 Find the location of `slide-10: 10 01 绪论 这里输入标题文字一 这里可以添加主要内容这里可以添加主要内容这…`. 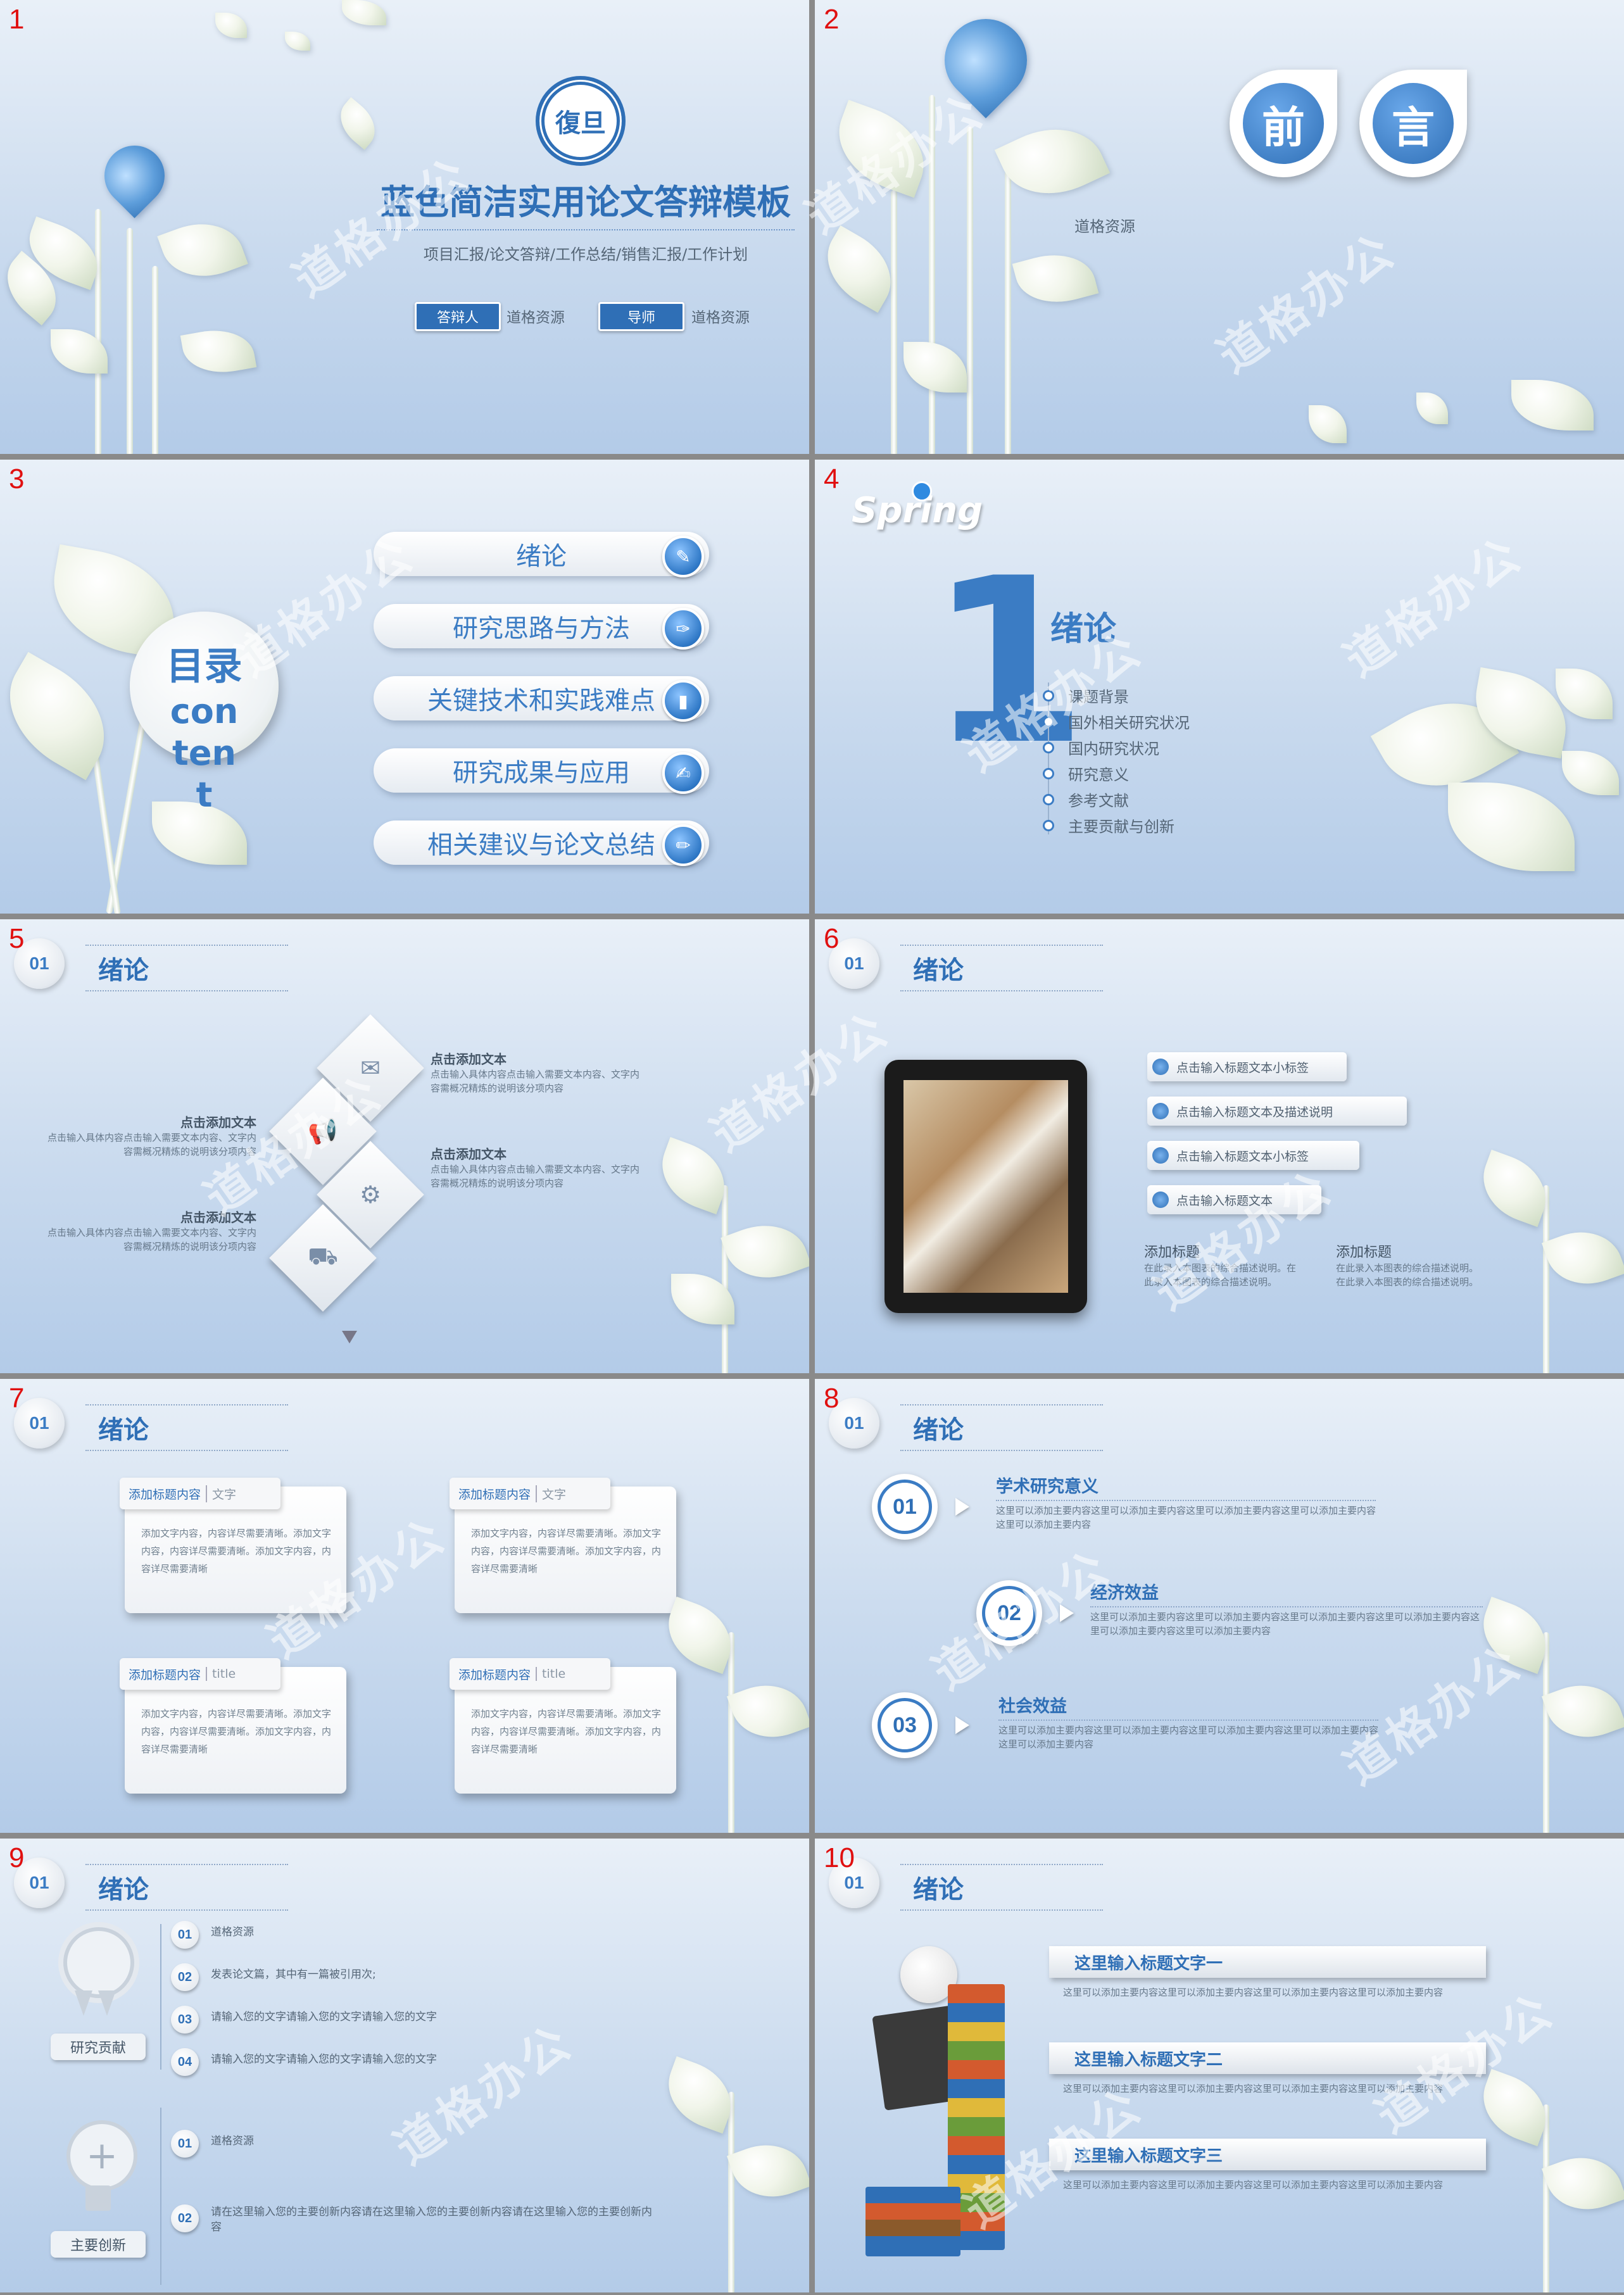

slide-10: 10 01 绪论 这里输入标题文字一 这里可以添加主要内容这里可以添加主要内容这… is located at coordinates (1219, 2065).